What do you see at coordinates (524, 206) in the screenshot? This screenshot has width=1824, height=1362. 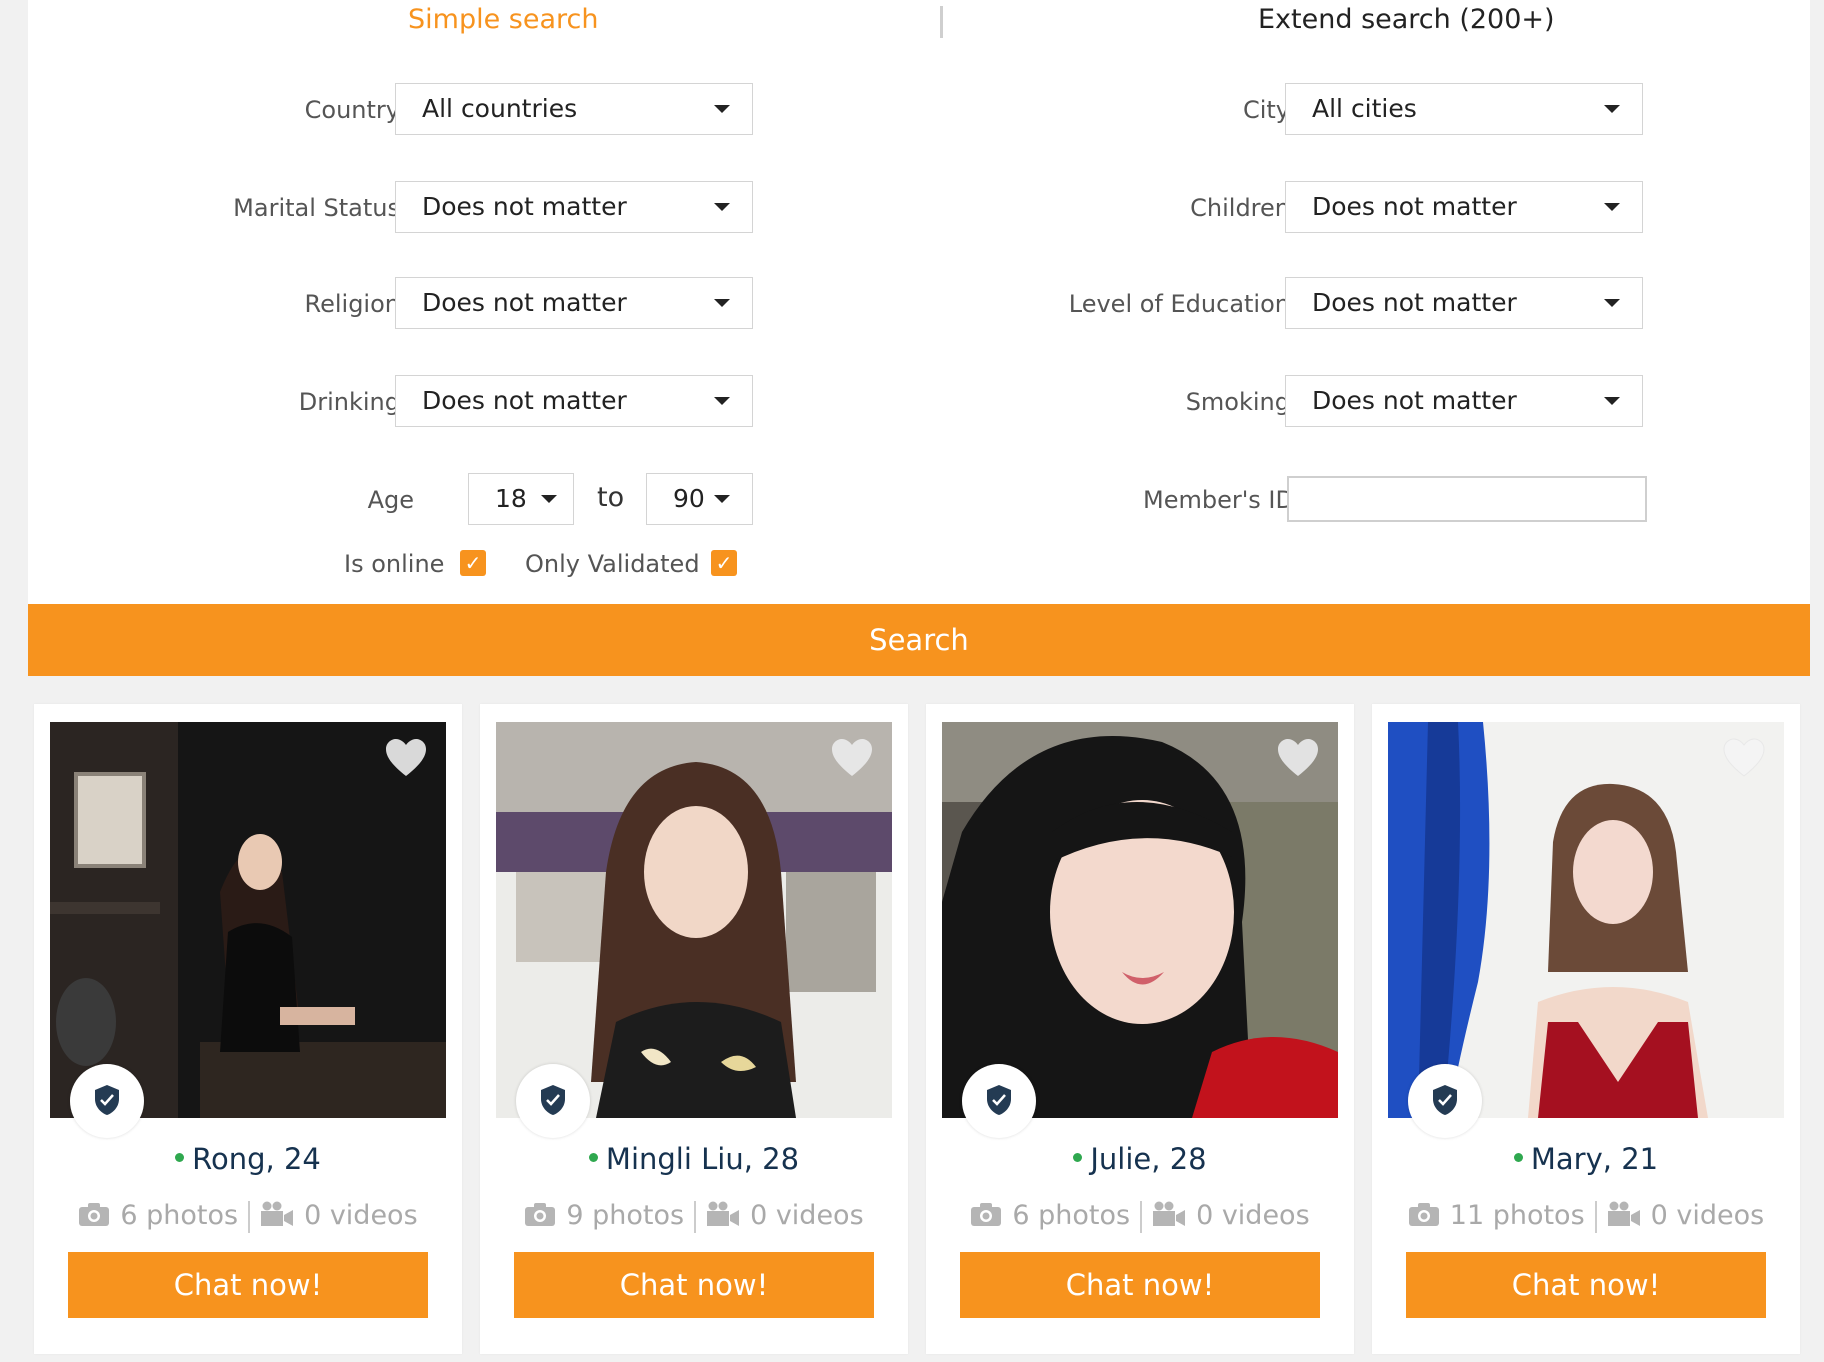 I see `marital-status-value: Does not matter` at bounding box center [524, 206].